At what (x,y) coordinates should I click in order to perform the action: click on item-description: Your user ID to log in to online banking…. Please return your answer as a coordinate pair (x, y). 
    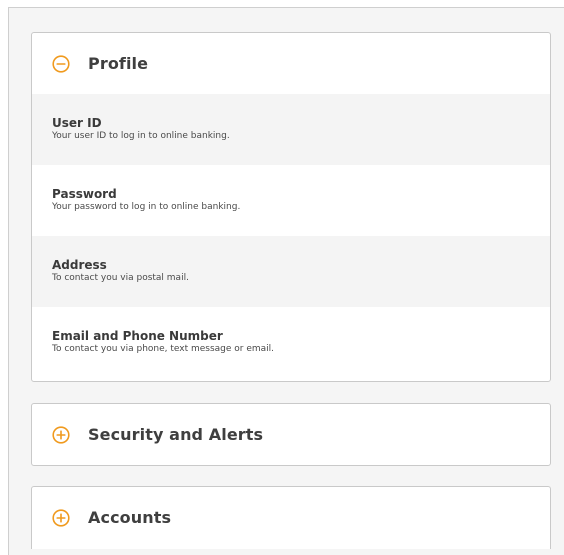
    Looking at the image, I should click on (141, 136).